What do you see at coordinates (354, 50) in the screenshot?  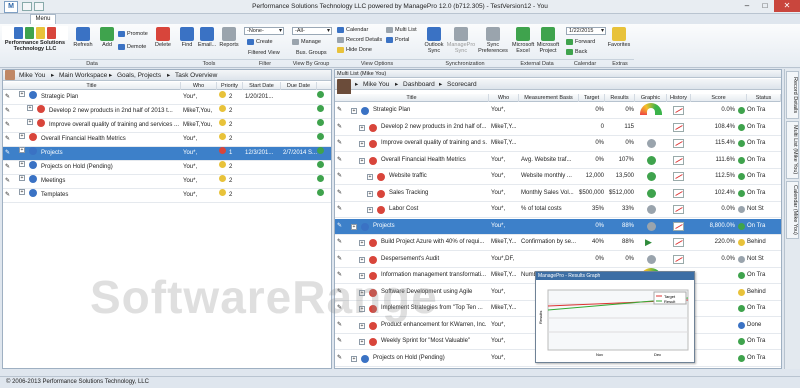 I see `hide-done-button: Hide Done` at bounding box center [354, 50].